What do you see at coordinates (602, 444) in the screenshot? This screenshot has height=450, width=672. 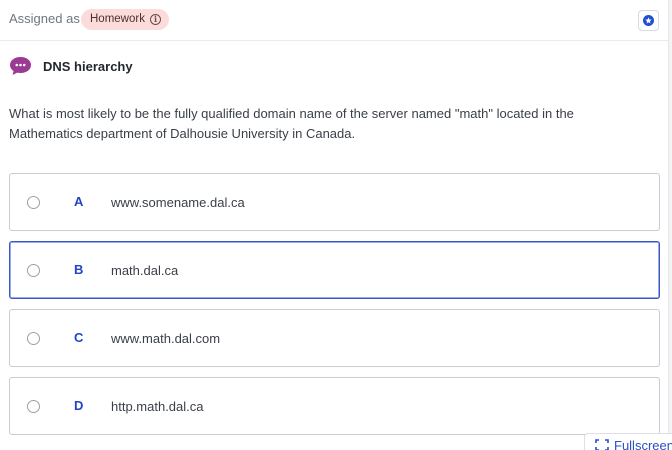 I see `expand-corners-icon` at bounding box center [602, 444].